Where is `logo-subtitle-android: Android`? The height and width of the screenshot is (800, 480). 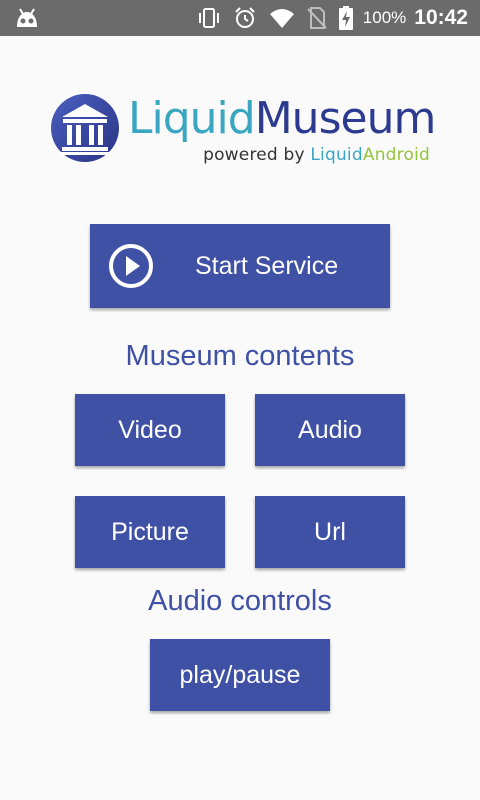 logo-subtitle-android: Android is located at coordinates (396, 155).